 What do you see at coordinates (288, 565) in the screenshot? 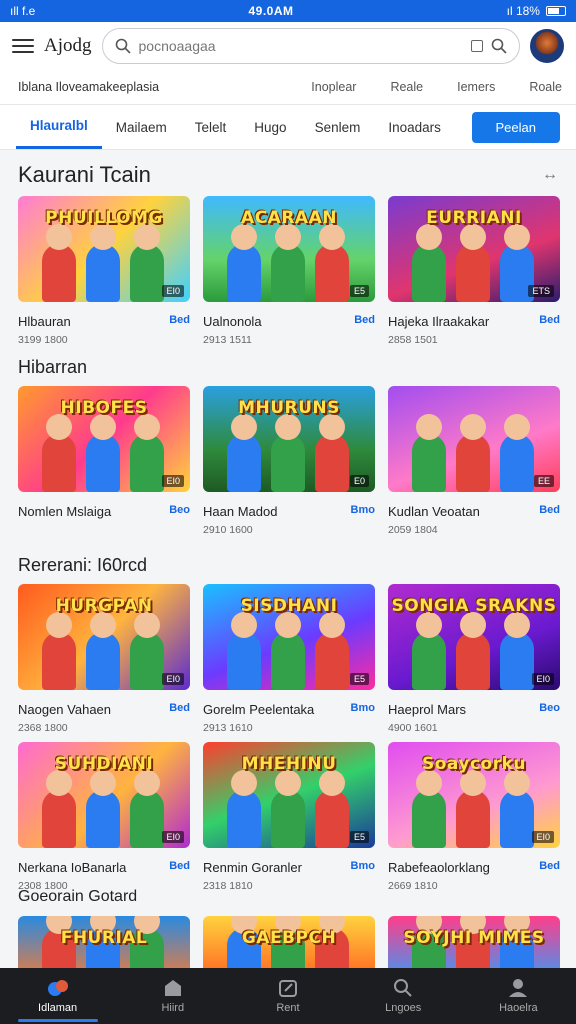
I see `section-header: Rererani: I60rcd` at bounding box center [288, 565].